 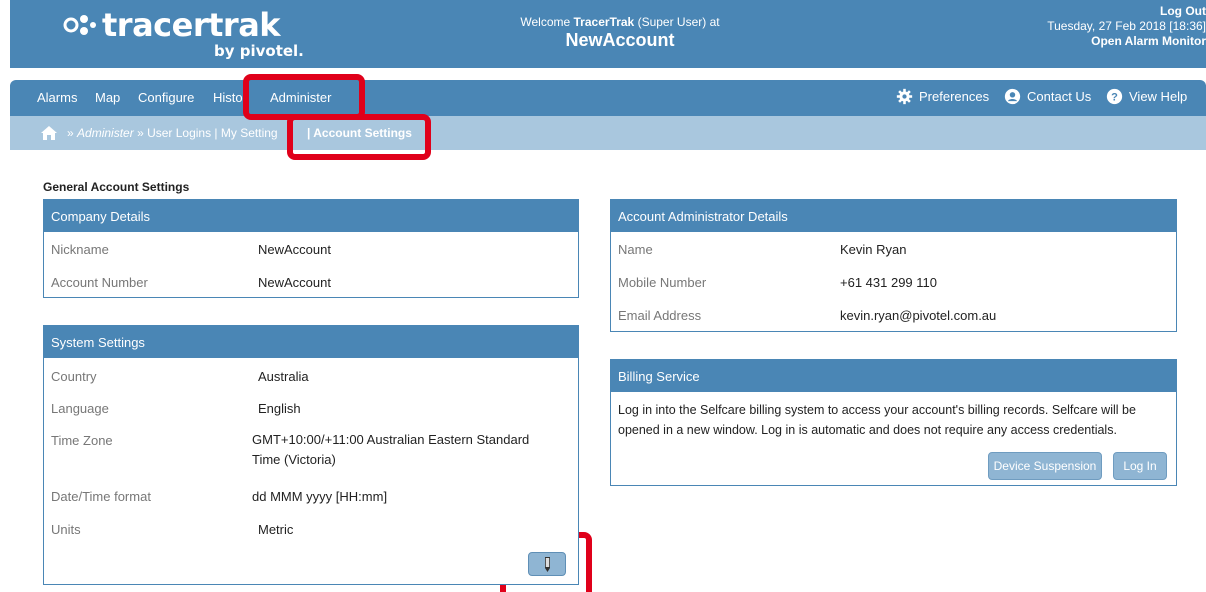 I want to click on country-value: Australia, so click(x=283, y=376).